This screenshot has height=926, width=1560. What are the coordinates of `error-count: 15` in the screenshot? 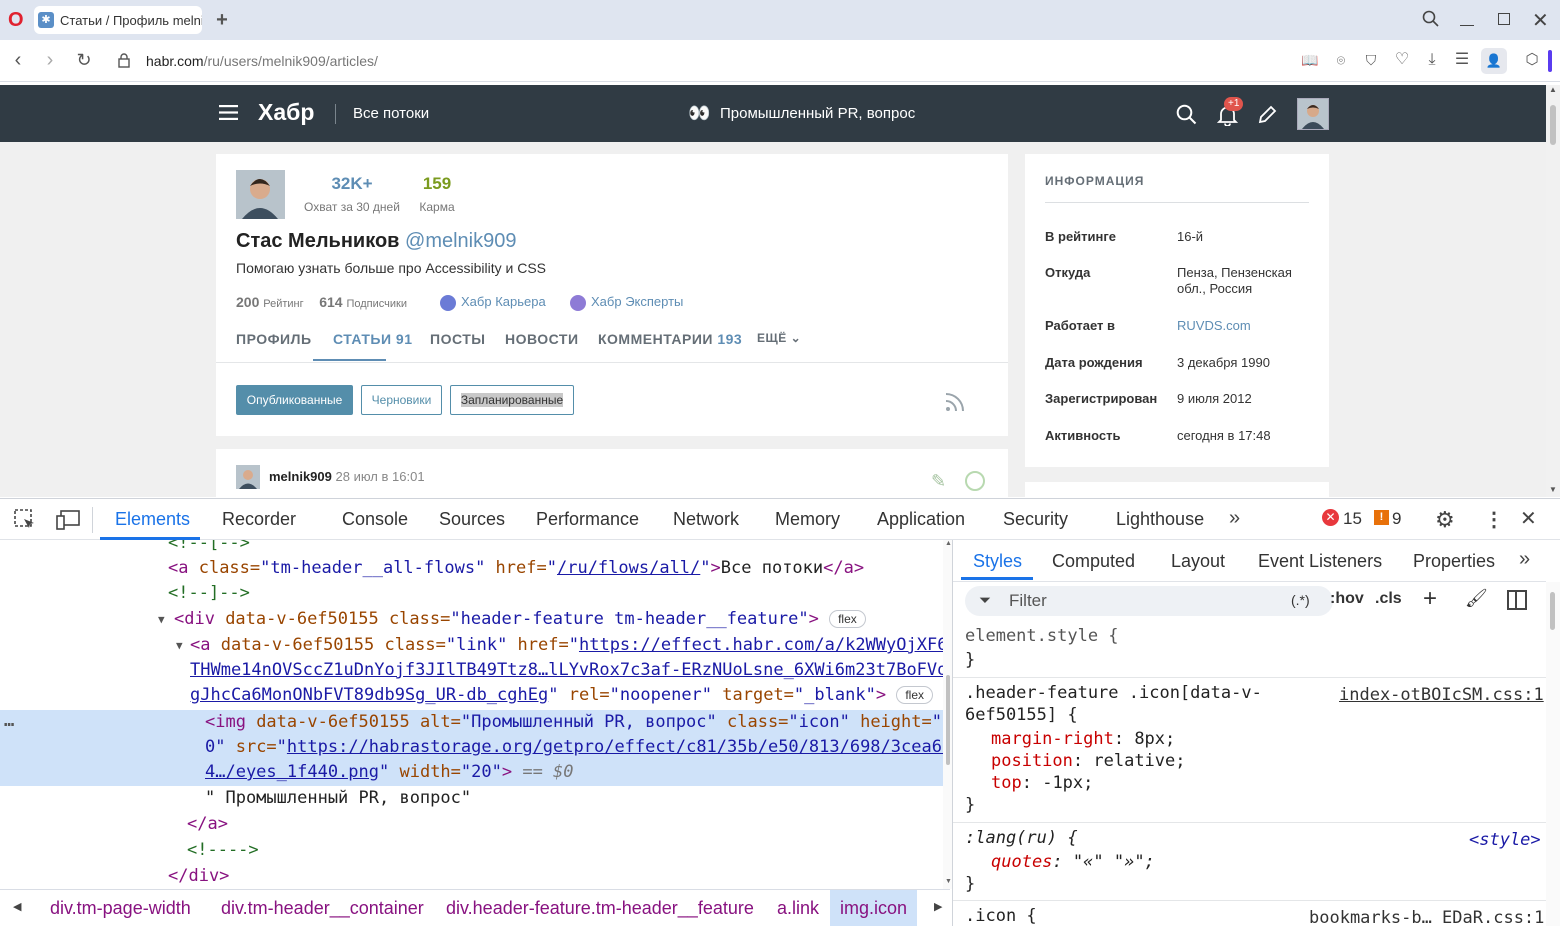 It's located at (1352, 519).